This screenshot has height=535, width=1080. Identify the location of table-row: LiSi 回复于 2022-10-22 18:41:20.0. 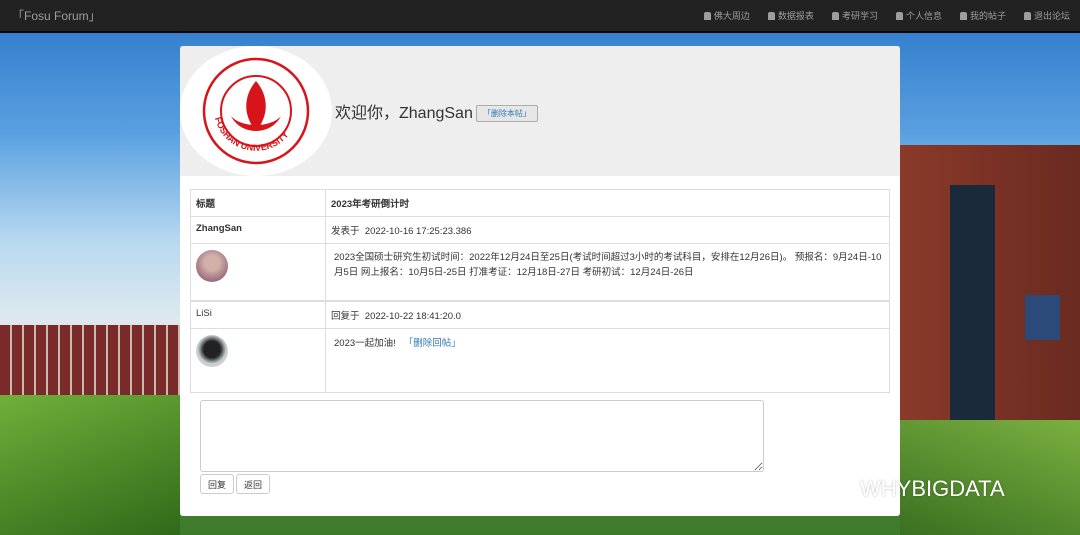
(540, 314).